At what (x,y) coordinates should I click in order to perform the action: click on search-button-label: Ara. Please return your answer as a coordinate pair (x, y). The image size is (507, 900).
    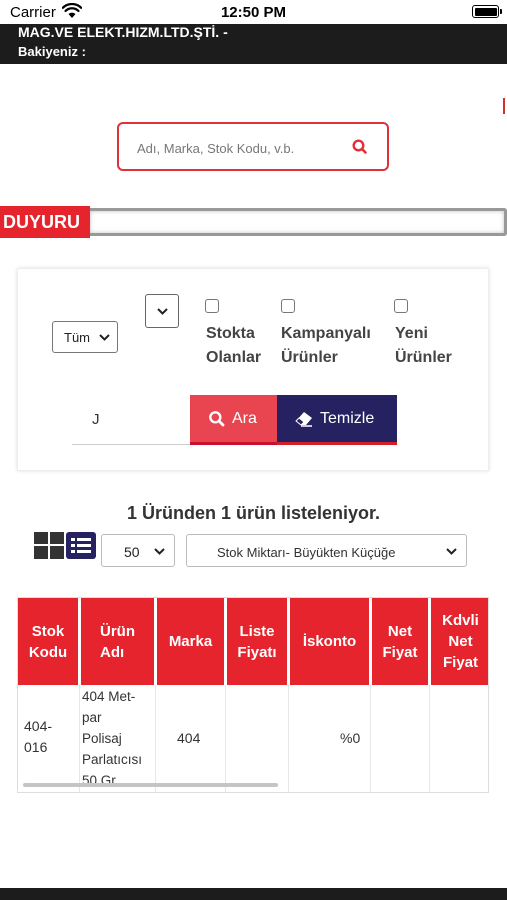
    Looking at the image, I should click on (244, 418).